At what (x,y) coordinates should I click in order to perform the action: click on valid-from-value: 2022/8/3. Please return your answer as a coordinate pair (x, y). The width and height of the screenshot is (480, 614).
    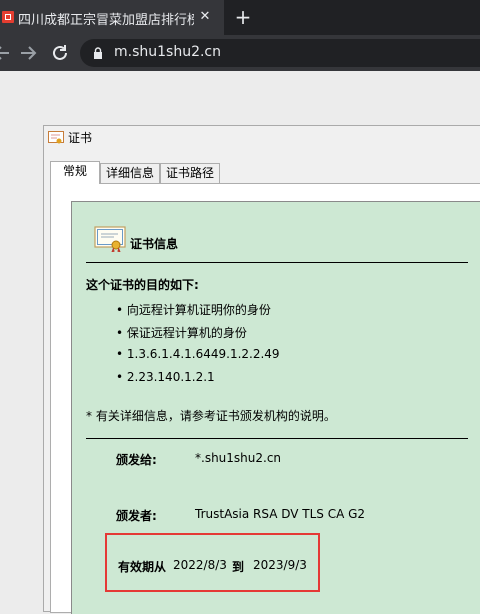
    Looking at the image, I should click on (200, 565).